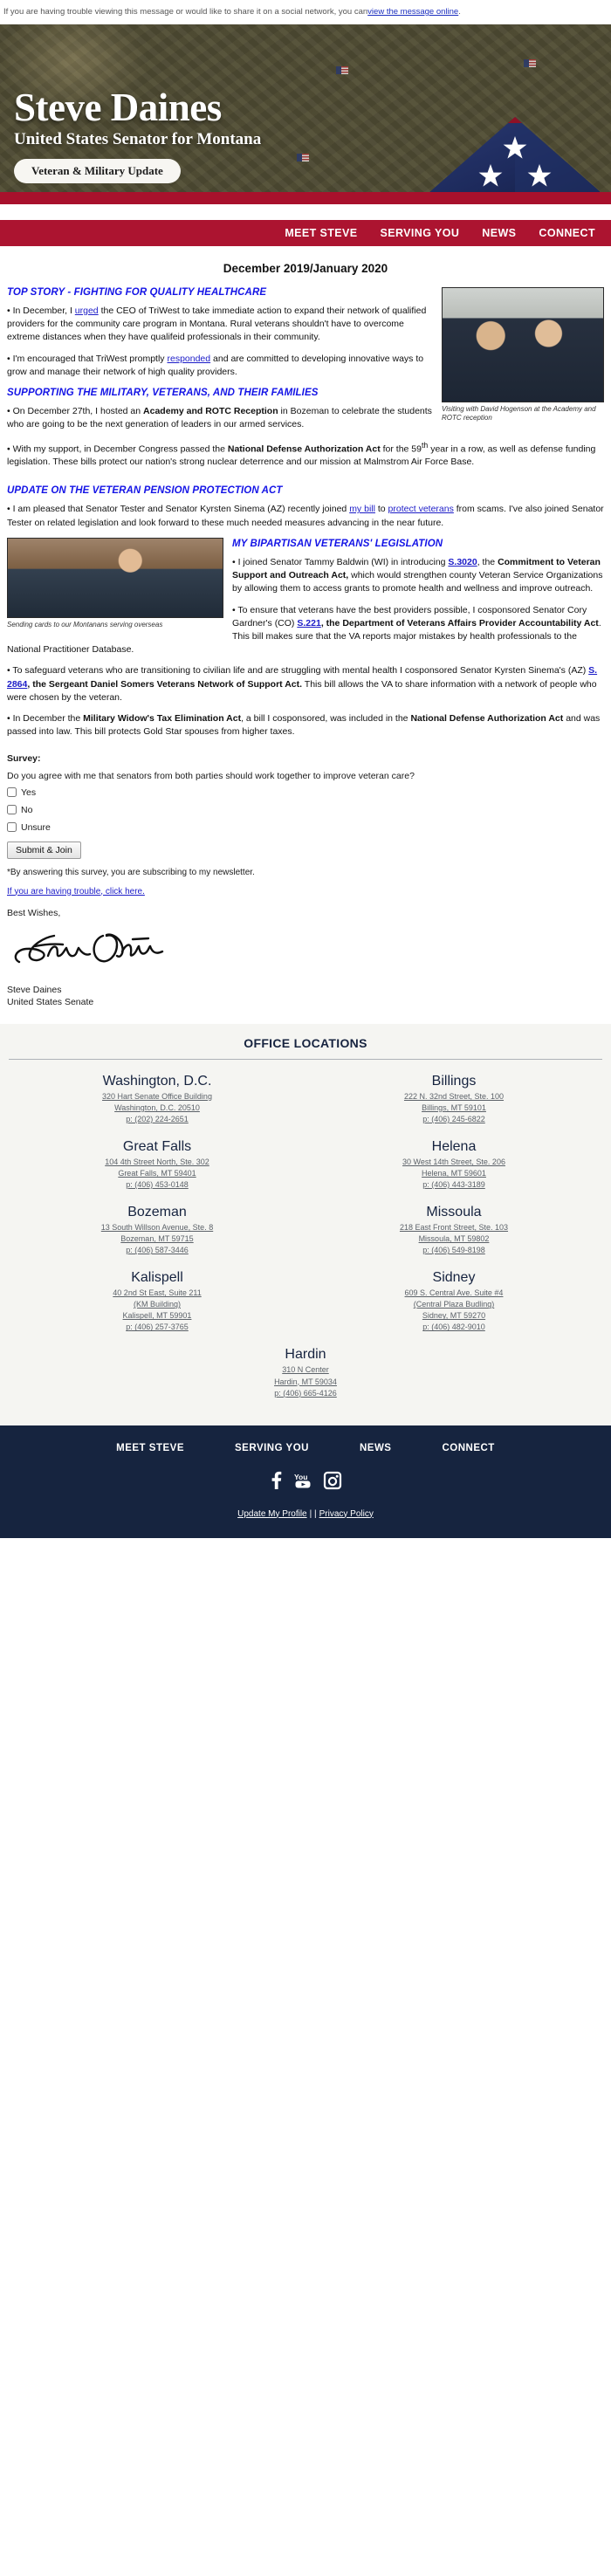 This screenshot has height=2576, width=611. What do you see at coordinates (454, 1250) in the screenshot?
I see `office-phone: p: (406) 549-8198` at bounding box center [454, 1250].